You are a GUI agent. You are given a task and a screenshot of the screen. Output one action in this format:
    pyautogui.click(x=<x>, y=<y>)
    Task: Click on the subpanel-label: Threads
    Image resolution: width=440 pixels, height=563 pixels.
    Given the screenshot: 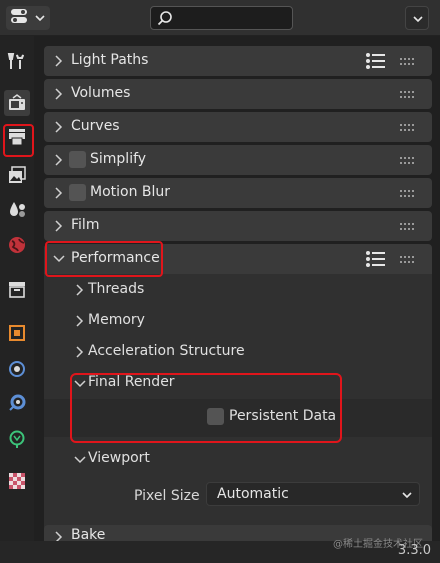 What is the action you would take?
    pyautogui.click(x=116, y=289)
    